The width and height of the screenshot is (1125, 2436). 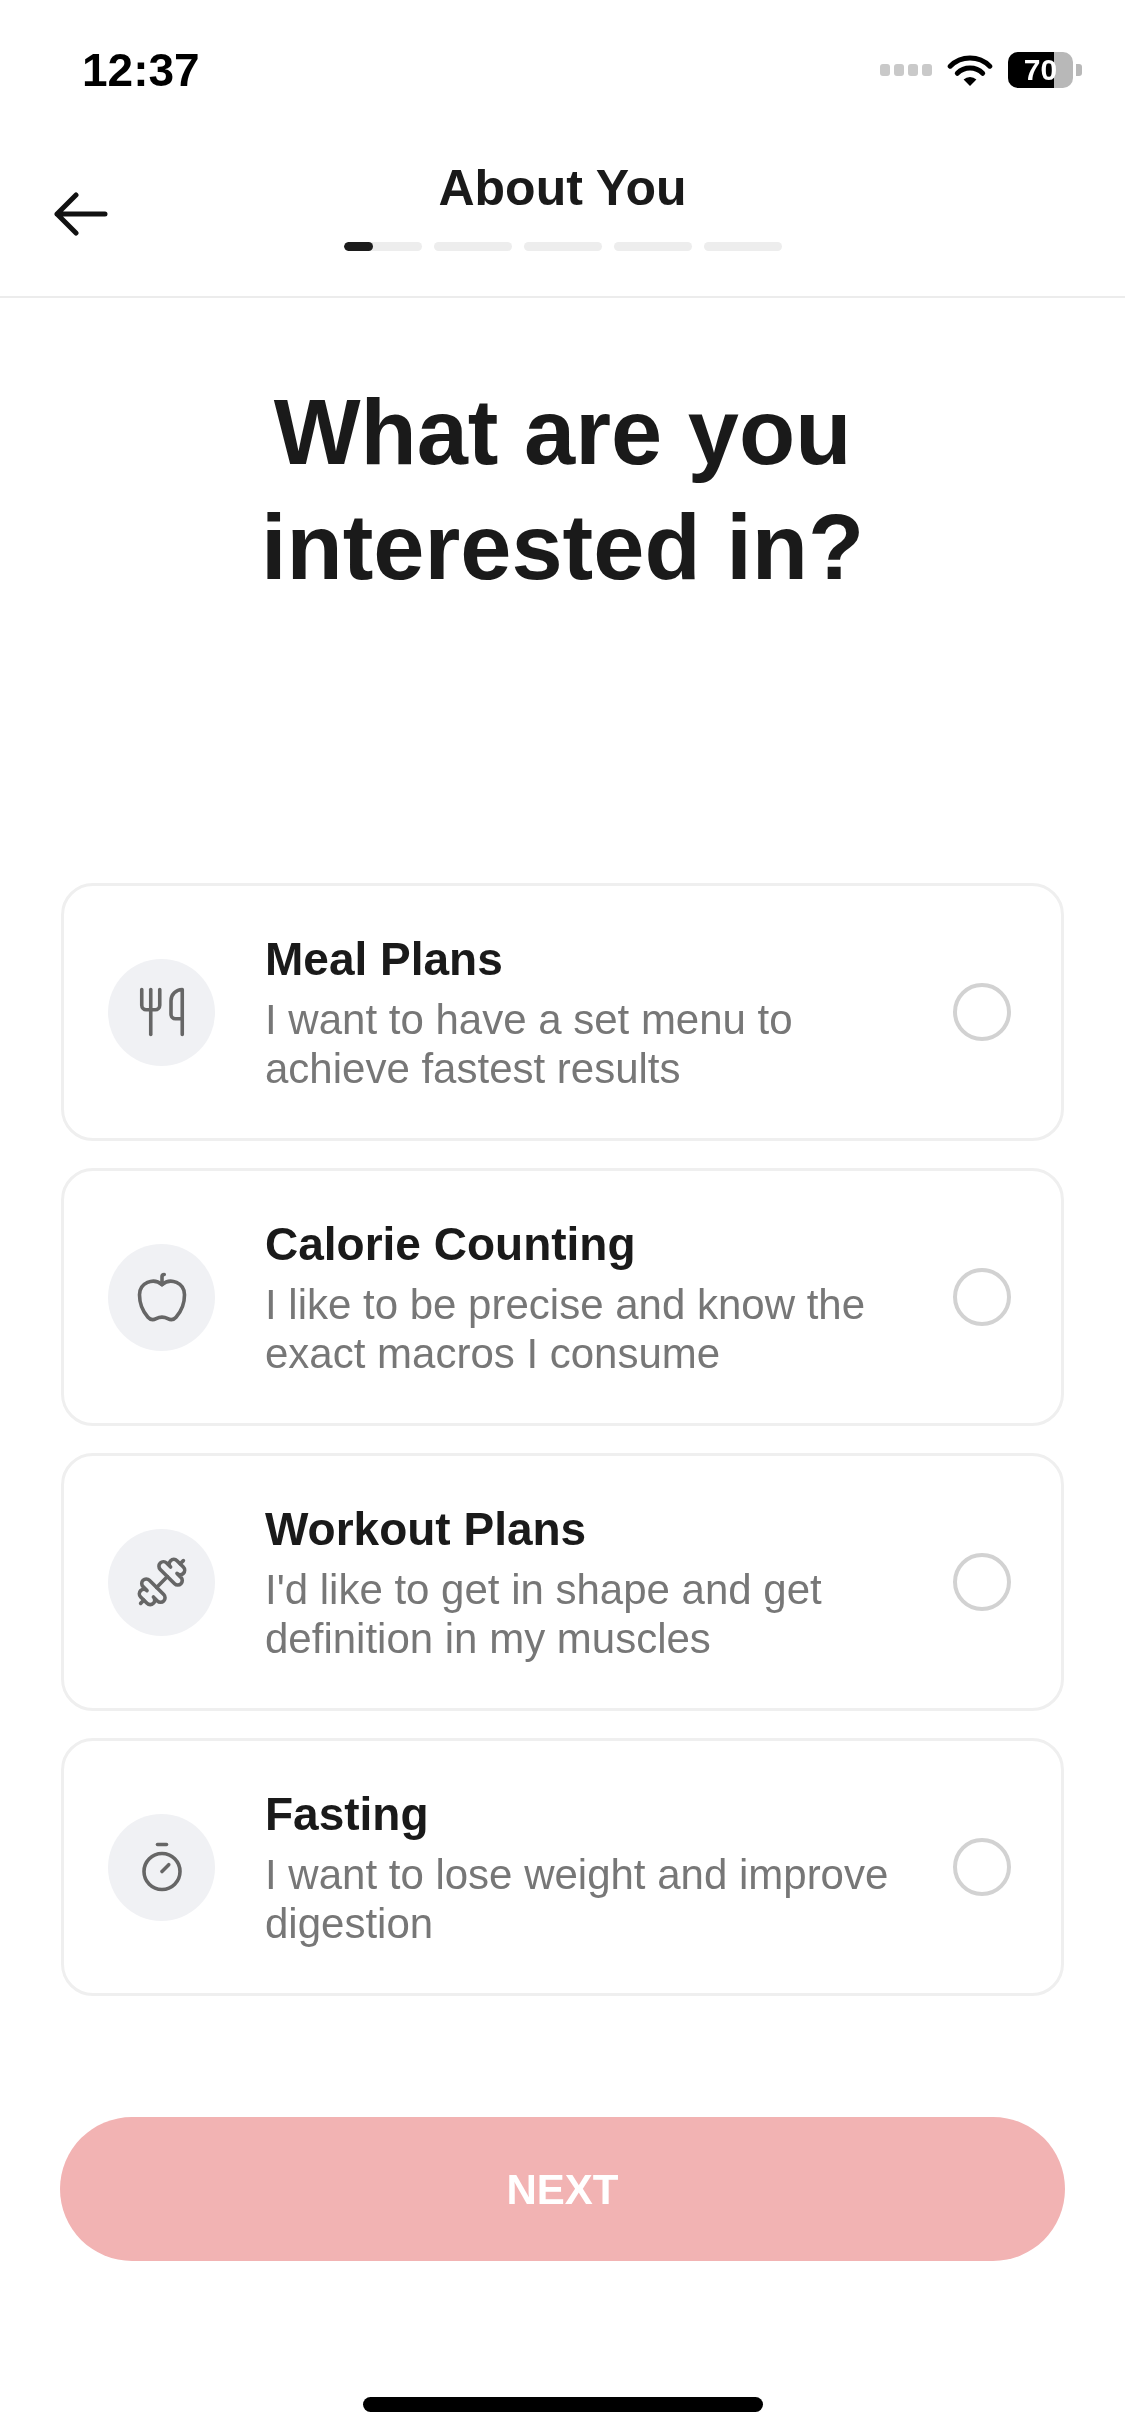 I want to click on option-card: Calorie Counting I like to be precise and know the exact macros I consume, so click(x=562, y=1297).